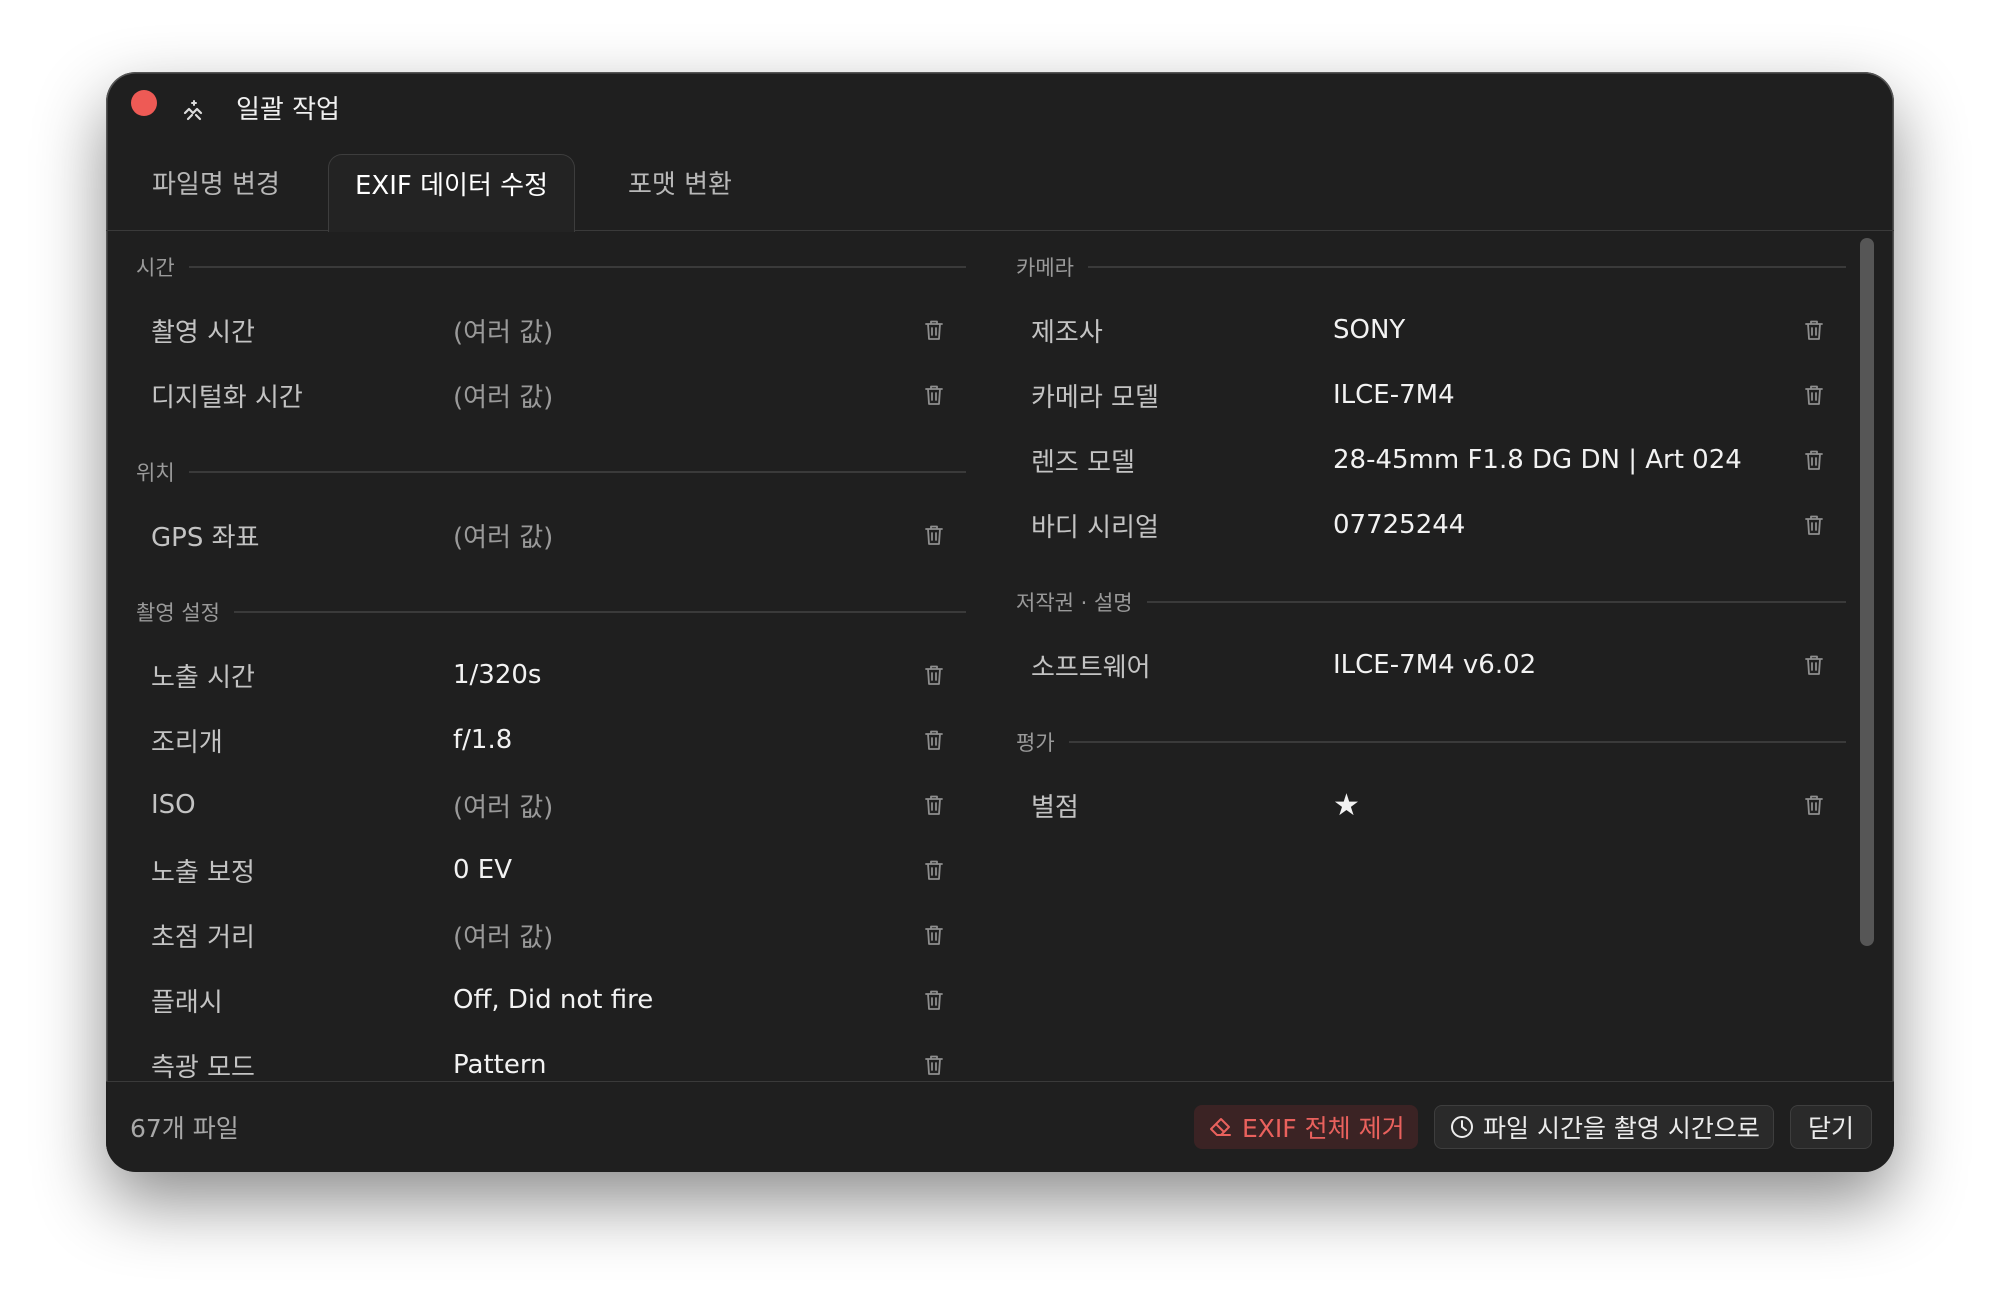  I want to click on section-title: 저작권 · 설명, so click(1074, 603).